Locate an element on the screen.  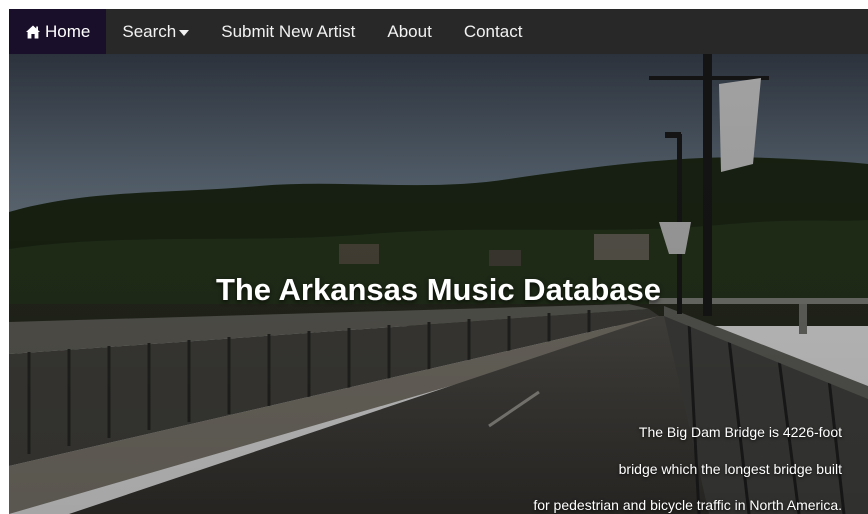
nav-home: Home is located at coordinates (58, 31).